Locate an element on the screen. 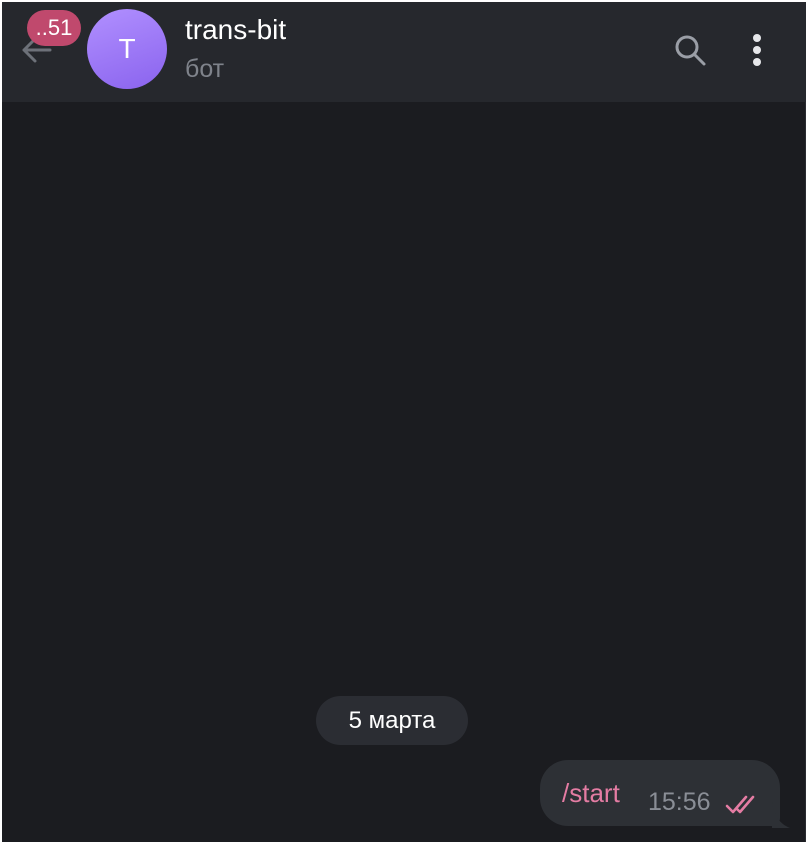  chat-header: ..51 T trans-bit бот is located at coordinates (404, 52).